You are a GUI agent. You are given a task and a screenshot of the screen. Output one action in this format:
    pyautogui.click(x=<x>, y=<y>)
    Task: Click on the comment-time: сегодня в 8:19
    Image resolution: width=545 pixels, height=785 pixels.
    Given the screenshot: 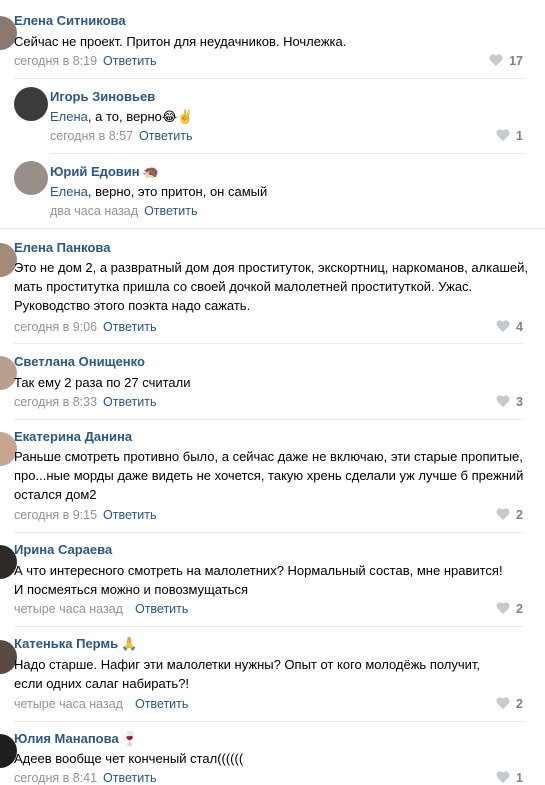 What is the action you would take?
    pyautogui.click(x=55, y=61)
    